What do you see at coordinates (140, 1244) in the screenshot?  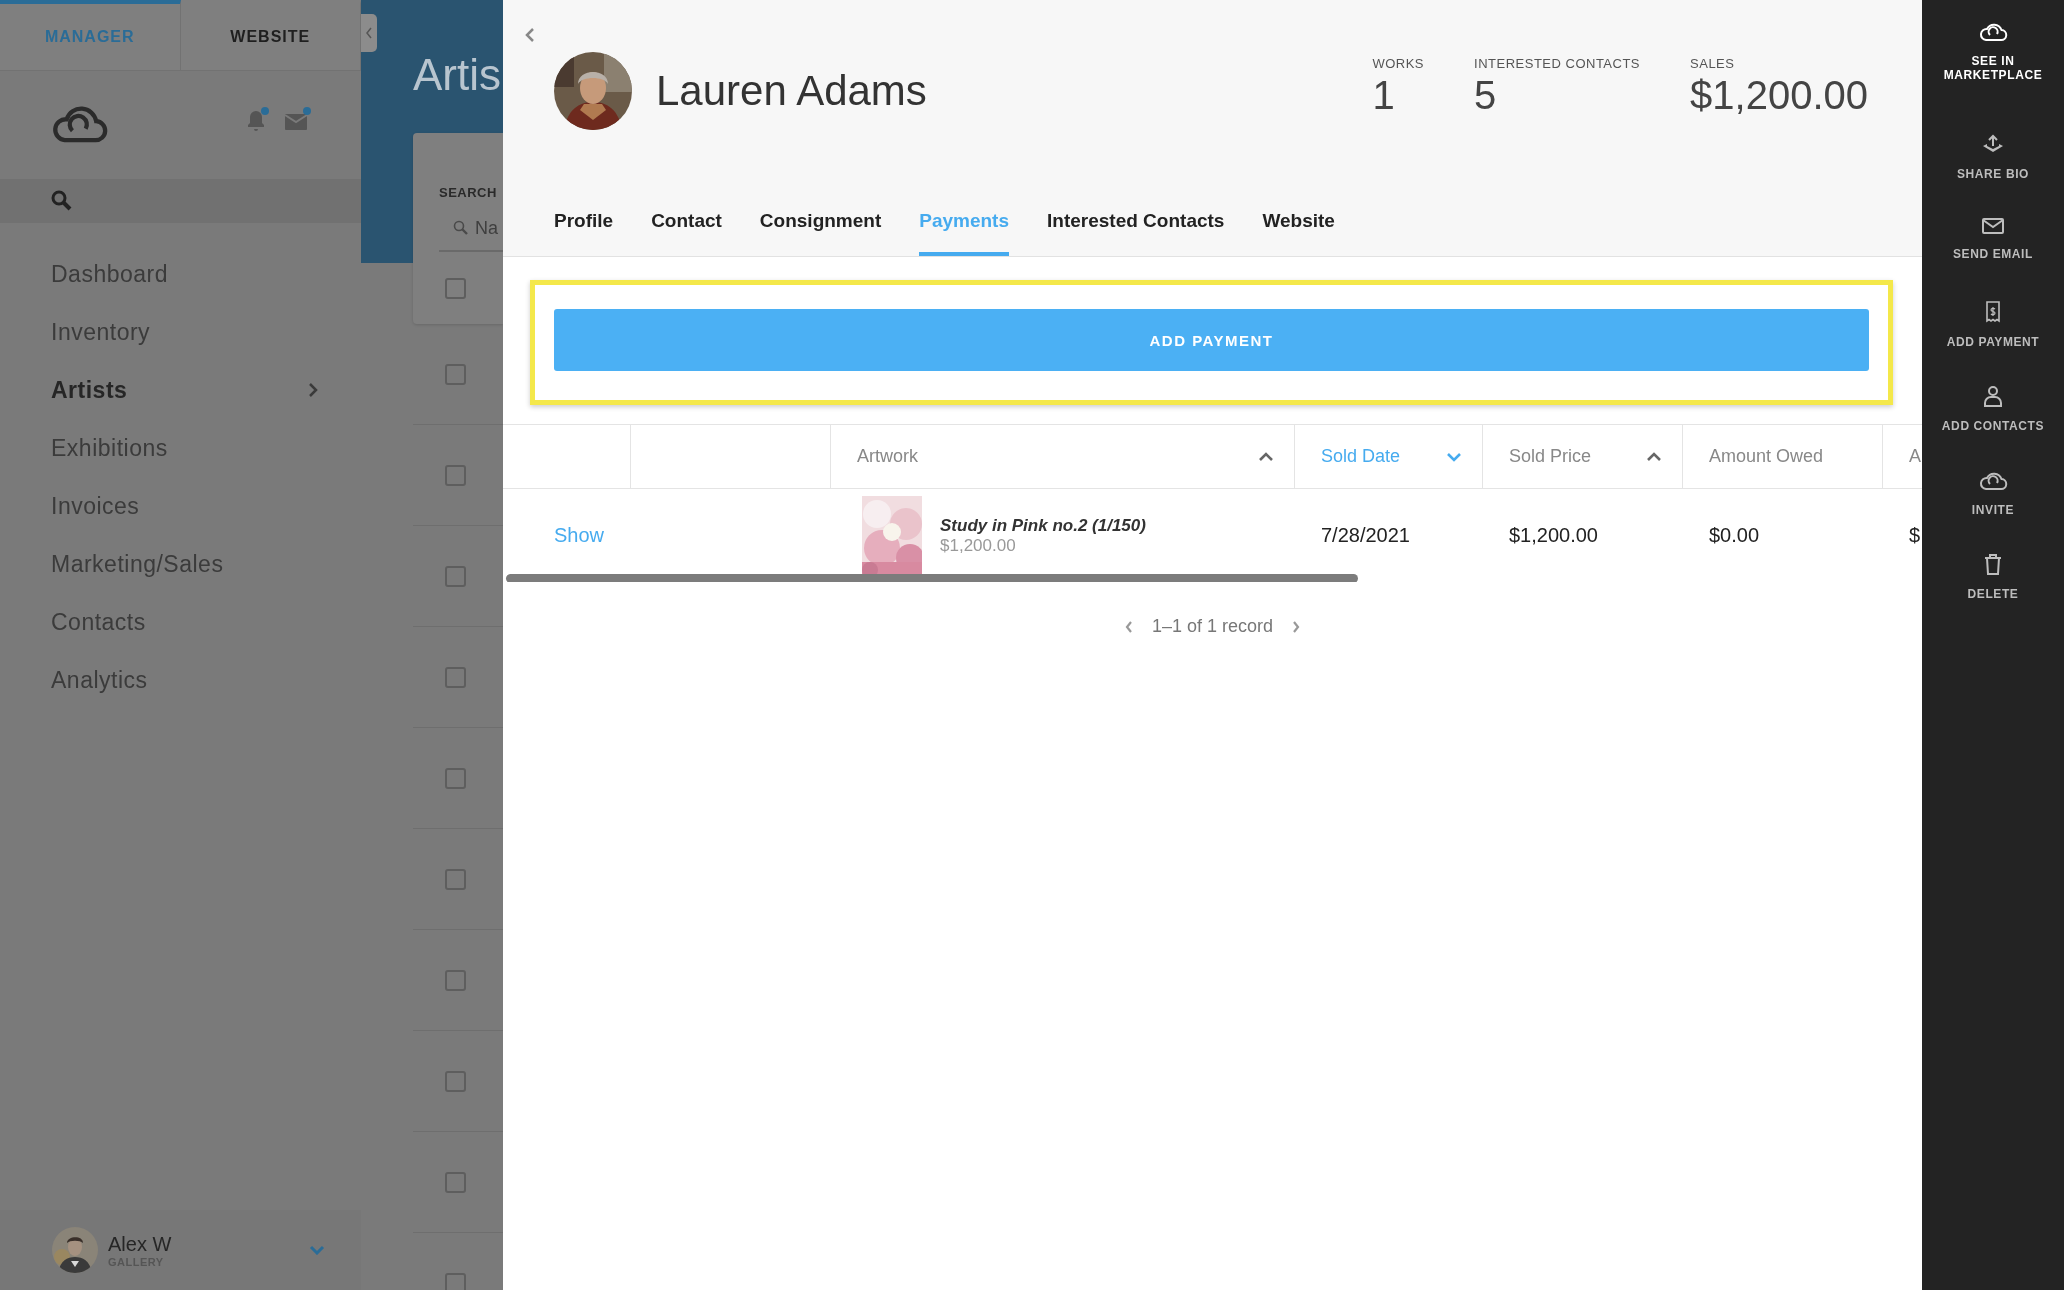 I see `user-name: Alex W` at bounding box center [140, 1244].